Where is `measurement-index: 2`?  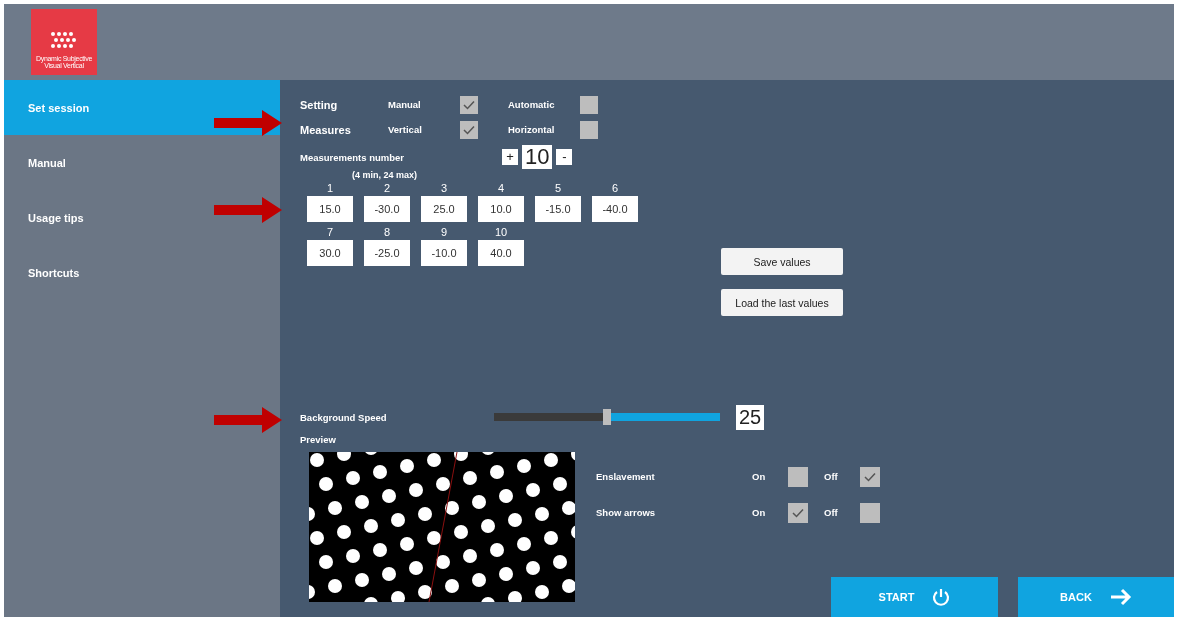 measurement-index: 2 is located at coordinates (387, 188).